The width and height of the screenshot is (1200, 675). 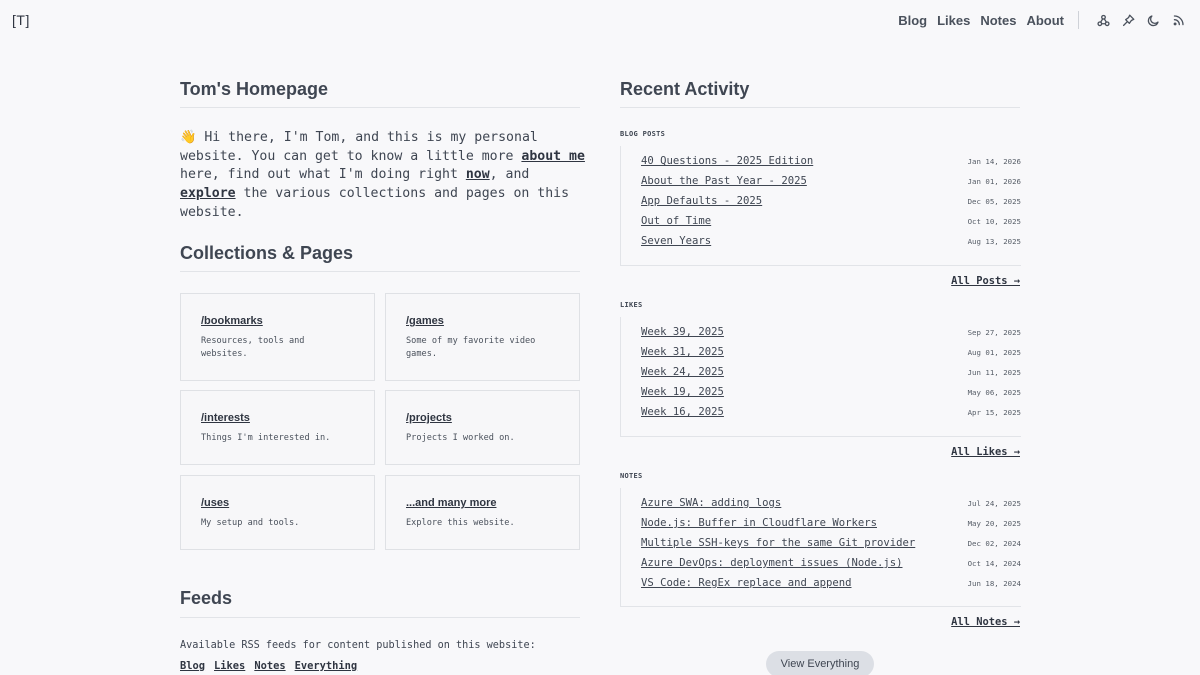 What do you see at coordinates (277, 512) in the screenshot?
I see `card-uses: /uses My setup and tools.` at bounding box center [277, 512].